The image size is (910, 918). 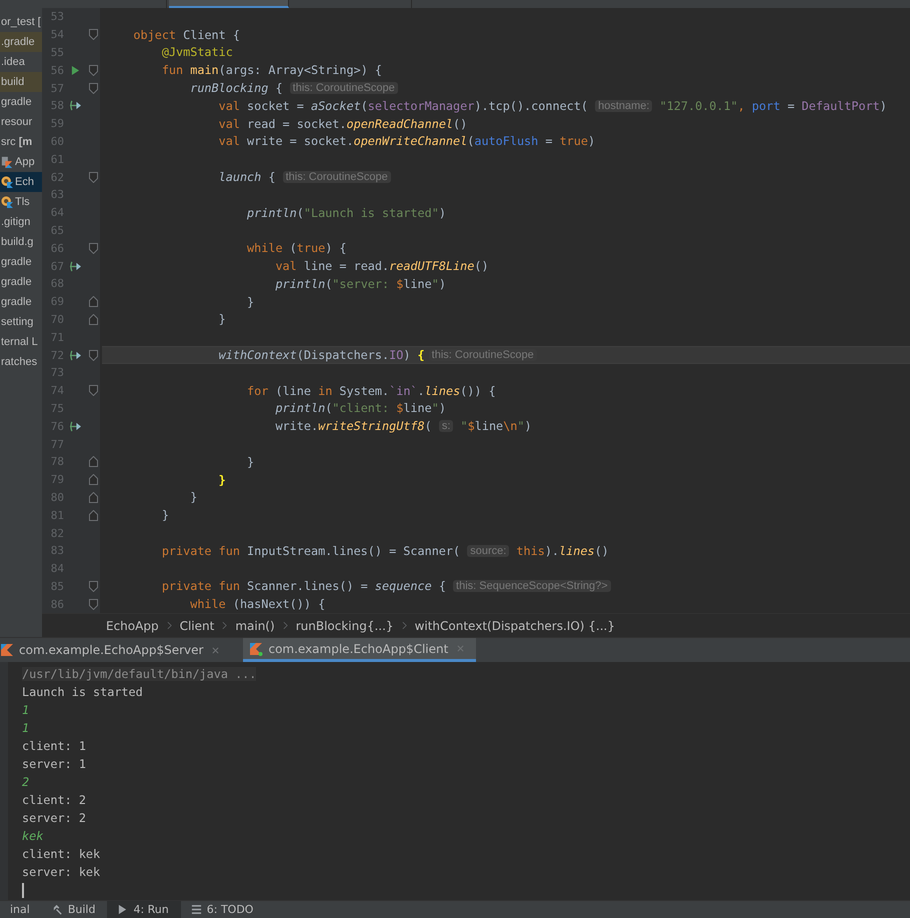 What do you see at coordinates (116, 650) in the screenshot?
I see `run-tab: com.example.EchoApp$Server` at bounding box center [116, 650].